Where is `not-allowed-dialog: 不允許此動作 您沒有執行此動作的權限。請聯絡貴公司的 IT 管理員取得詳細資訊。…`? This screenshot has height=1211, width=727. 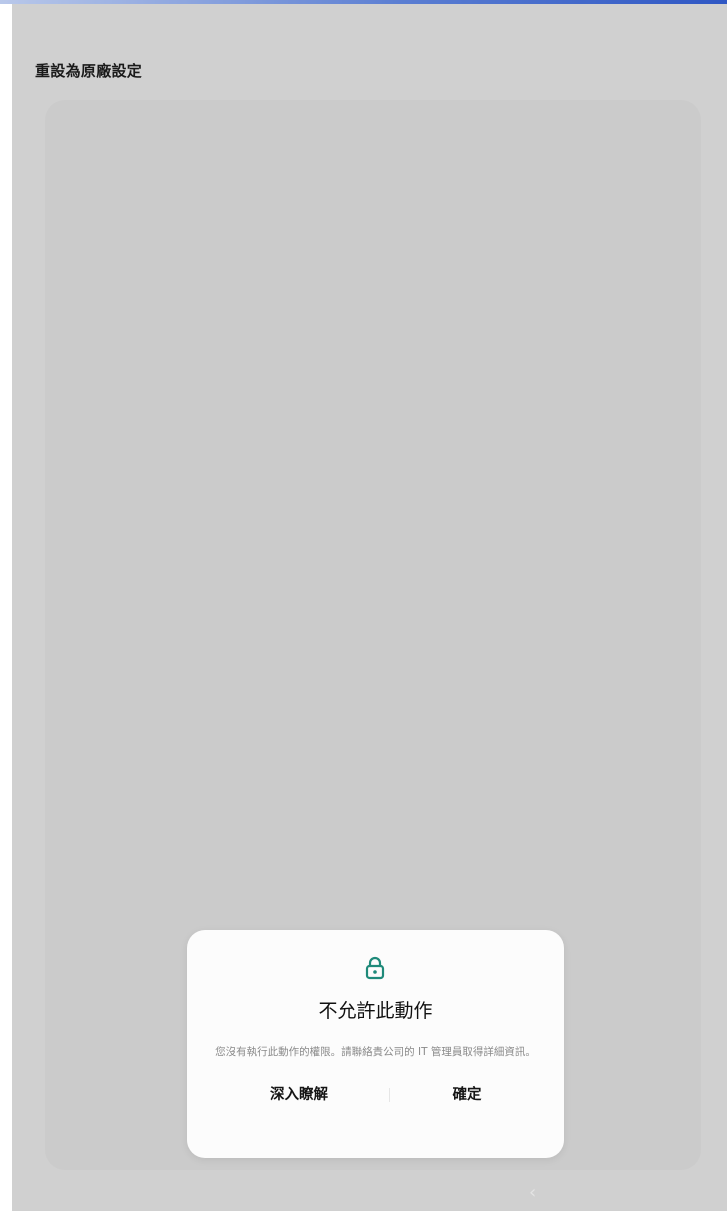 not-allowed-dialog: 不允許此動作 您沒有執行此動作的權限。請聯絡貴公司的 IT 管理員取得詳細資訊。… is located at coordinates (375, 1044).